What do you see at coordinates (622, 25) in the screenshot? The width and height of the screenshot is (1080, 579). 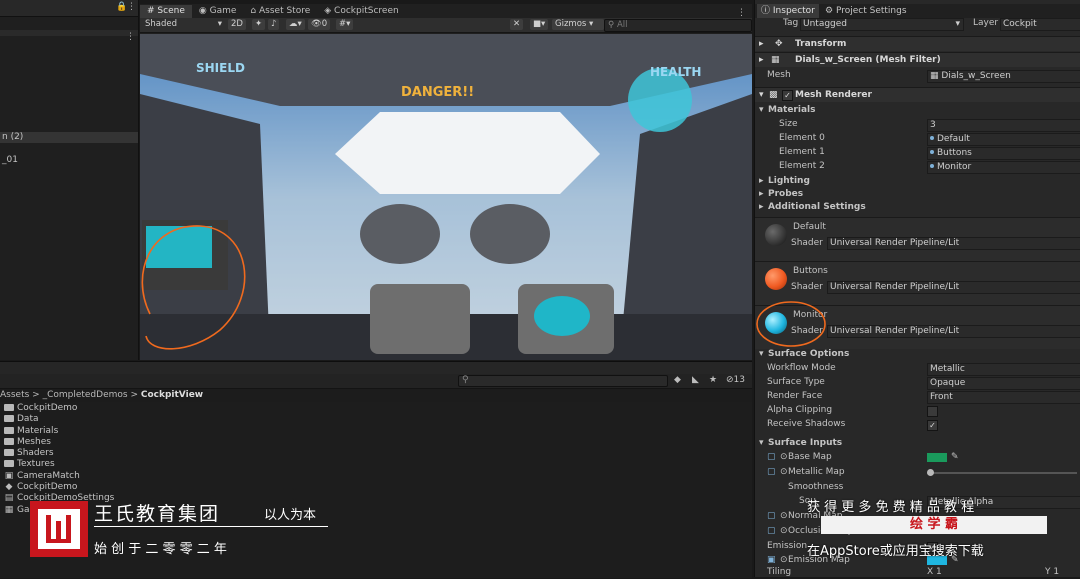 I see `search-placeholder: All` at bounding box center [622, 25].